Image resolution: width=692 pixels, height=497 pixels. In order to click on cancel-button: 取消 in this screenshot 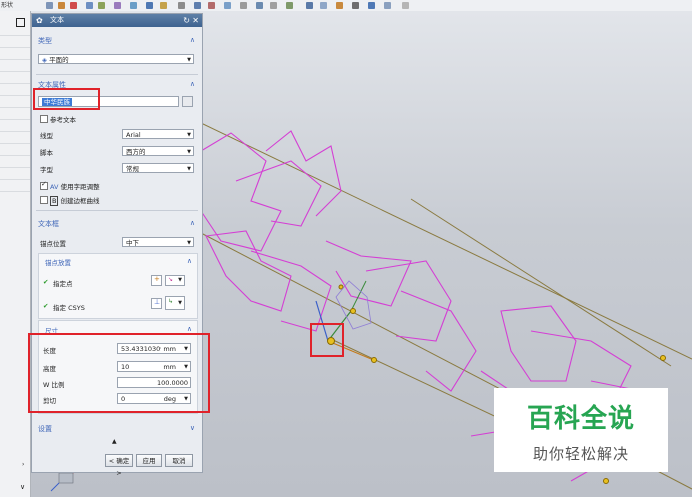, I will do `click(179, 460)`.